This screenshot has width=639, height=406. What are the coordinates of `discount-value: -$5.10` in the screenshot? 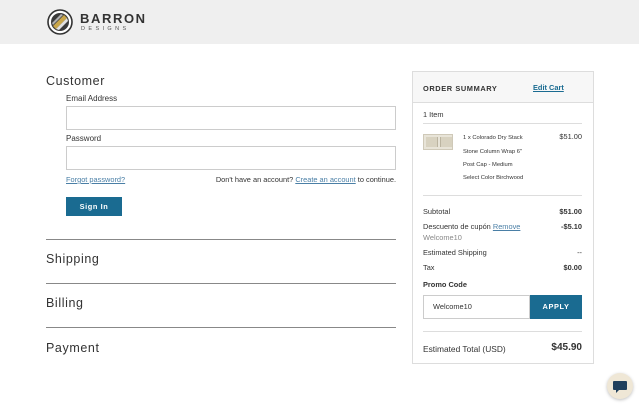 It's located at (571, 226).